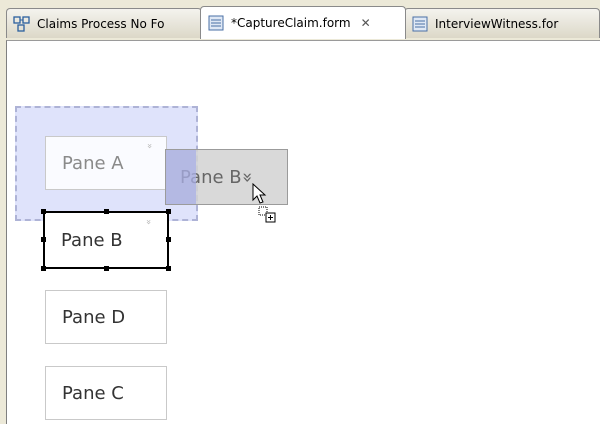 The height and width of the screenshot is (424, 600). I want to click on pane-label: Pane A, so click(93, 163).